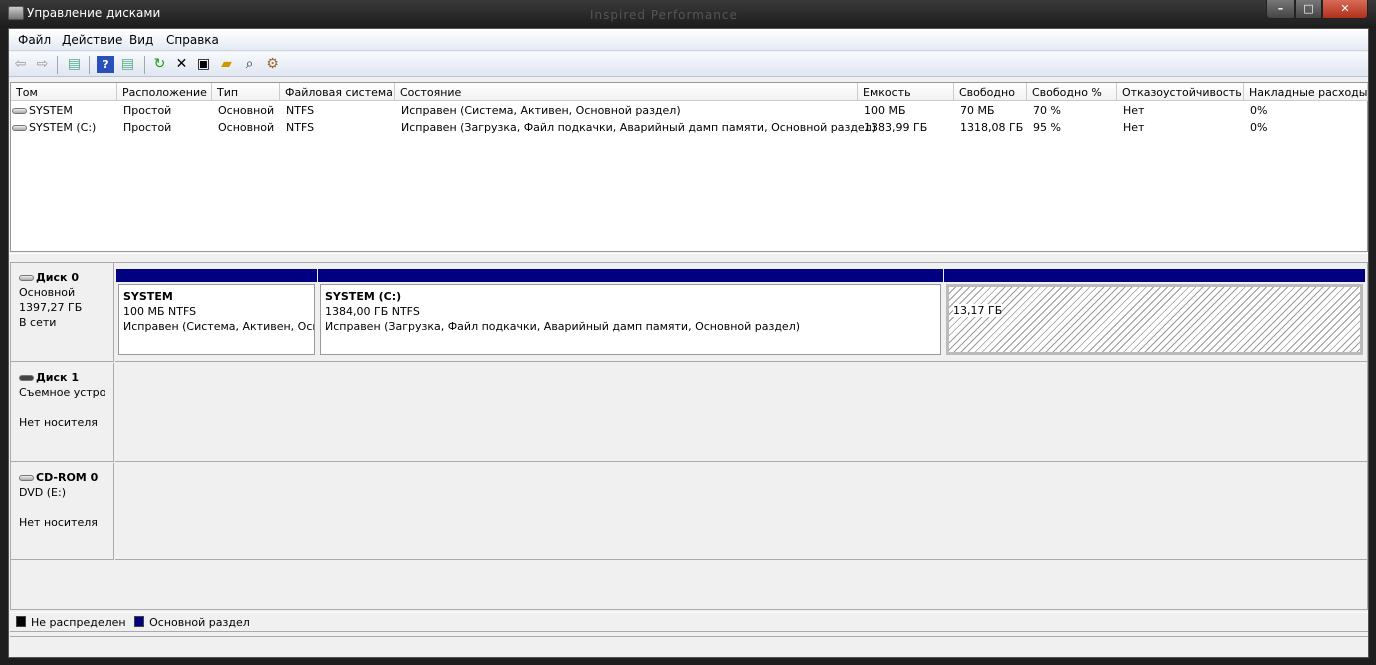 The image size is (1376, 665). What do you see at coordinates (94, 13) in the screenshot?
I see `window-title: Управление дисками` at bounding box center [94, 13].